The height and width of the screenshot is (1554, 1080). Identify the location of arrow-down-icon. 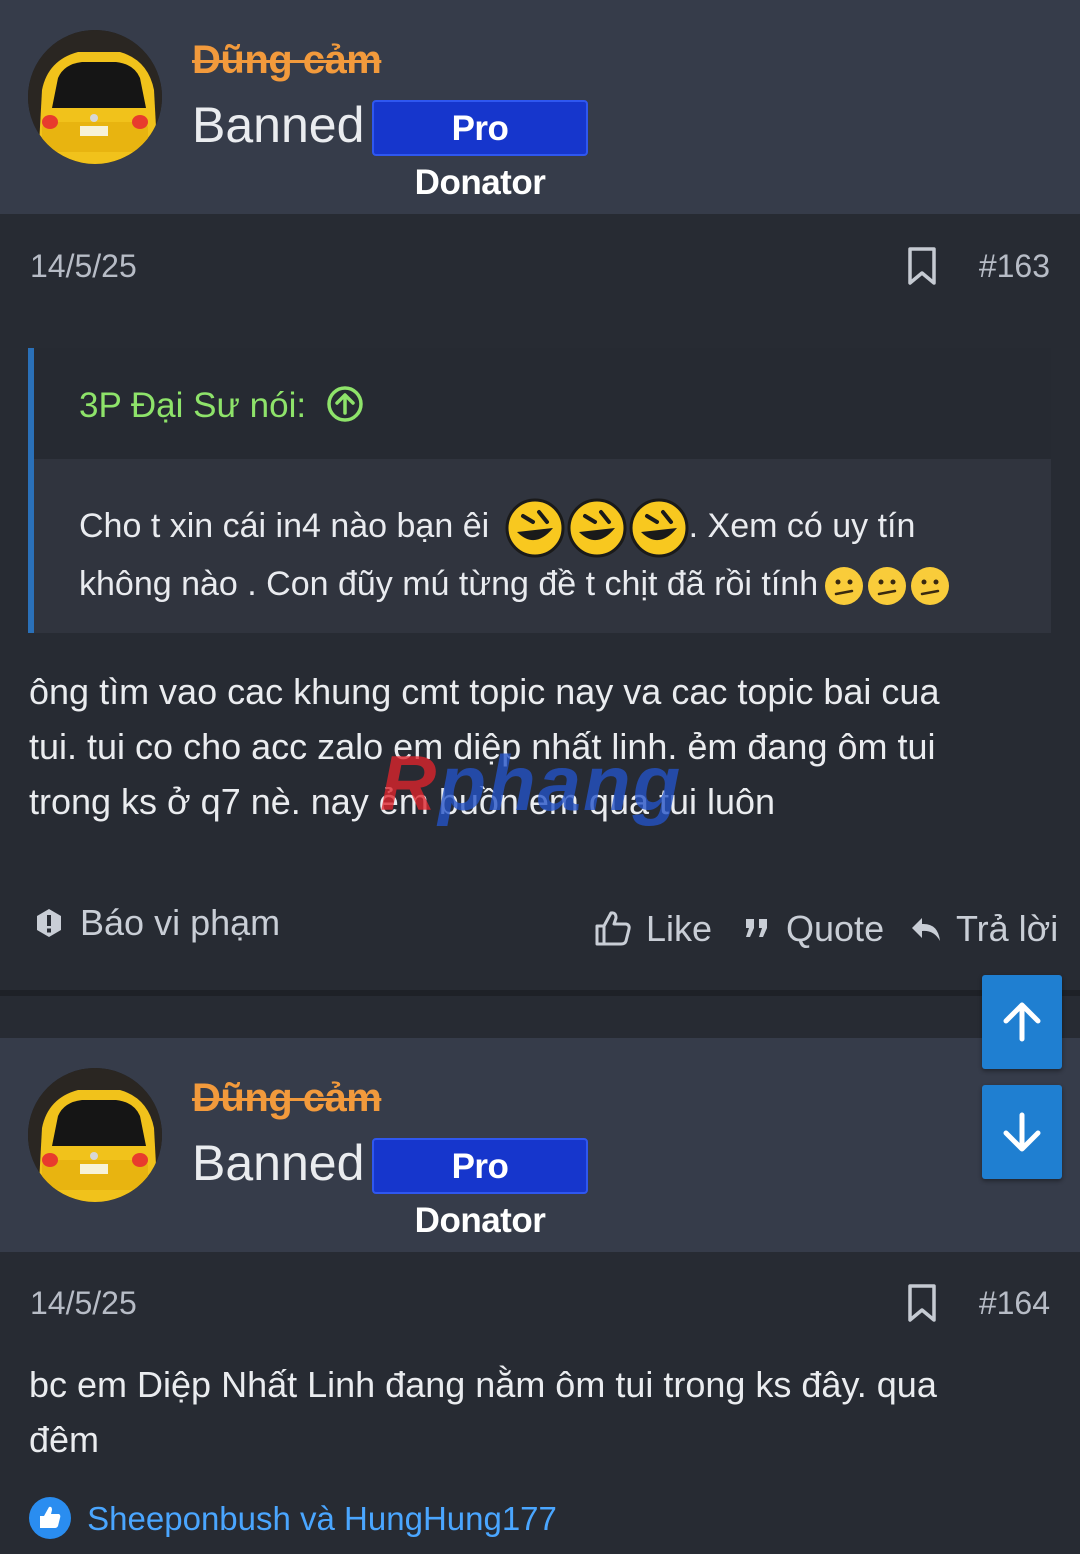
(1022, 1132).